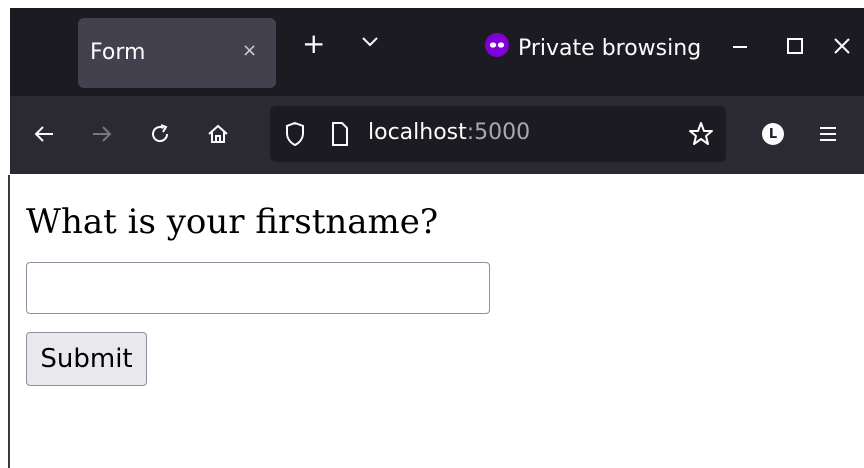  Describe the element at coordinates (340, 136) in the screenshot. I see `page-icon` at that location.